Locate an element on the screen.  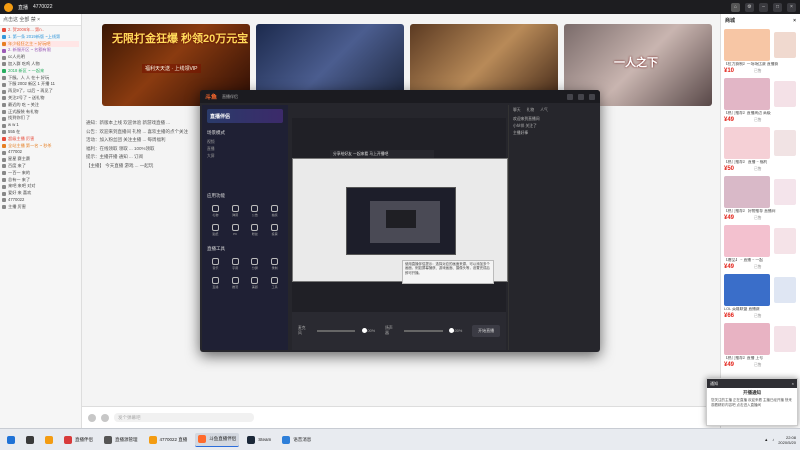
settings-icon is located at coordinates (105, 417).